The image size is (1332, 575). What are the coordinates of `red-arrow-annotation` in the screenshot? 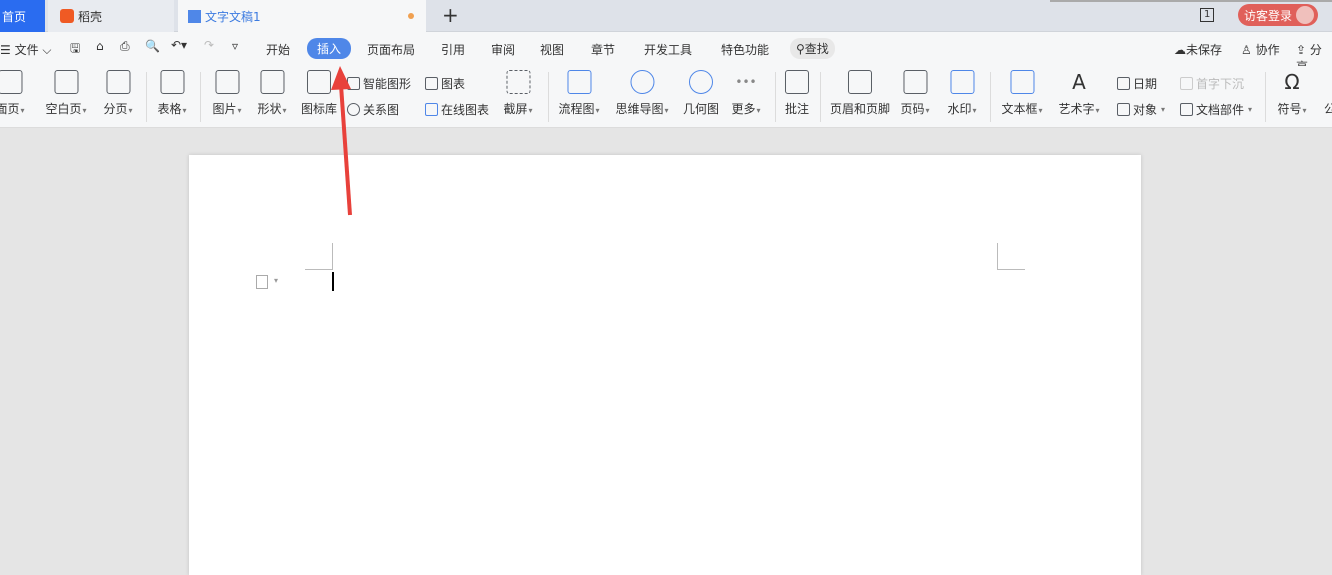 It's located at (341, 141).